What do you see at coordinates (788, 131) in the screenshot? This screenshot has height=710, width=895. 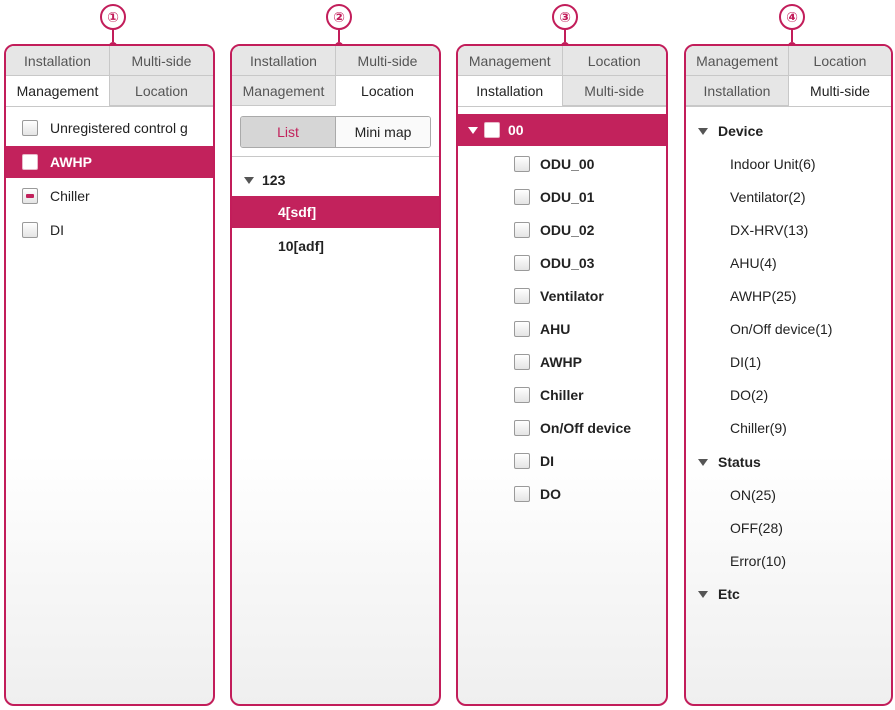 I see `tree-group: Device` at bounding box center [788, 131].